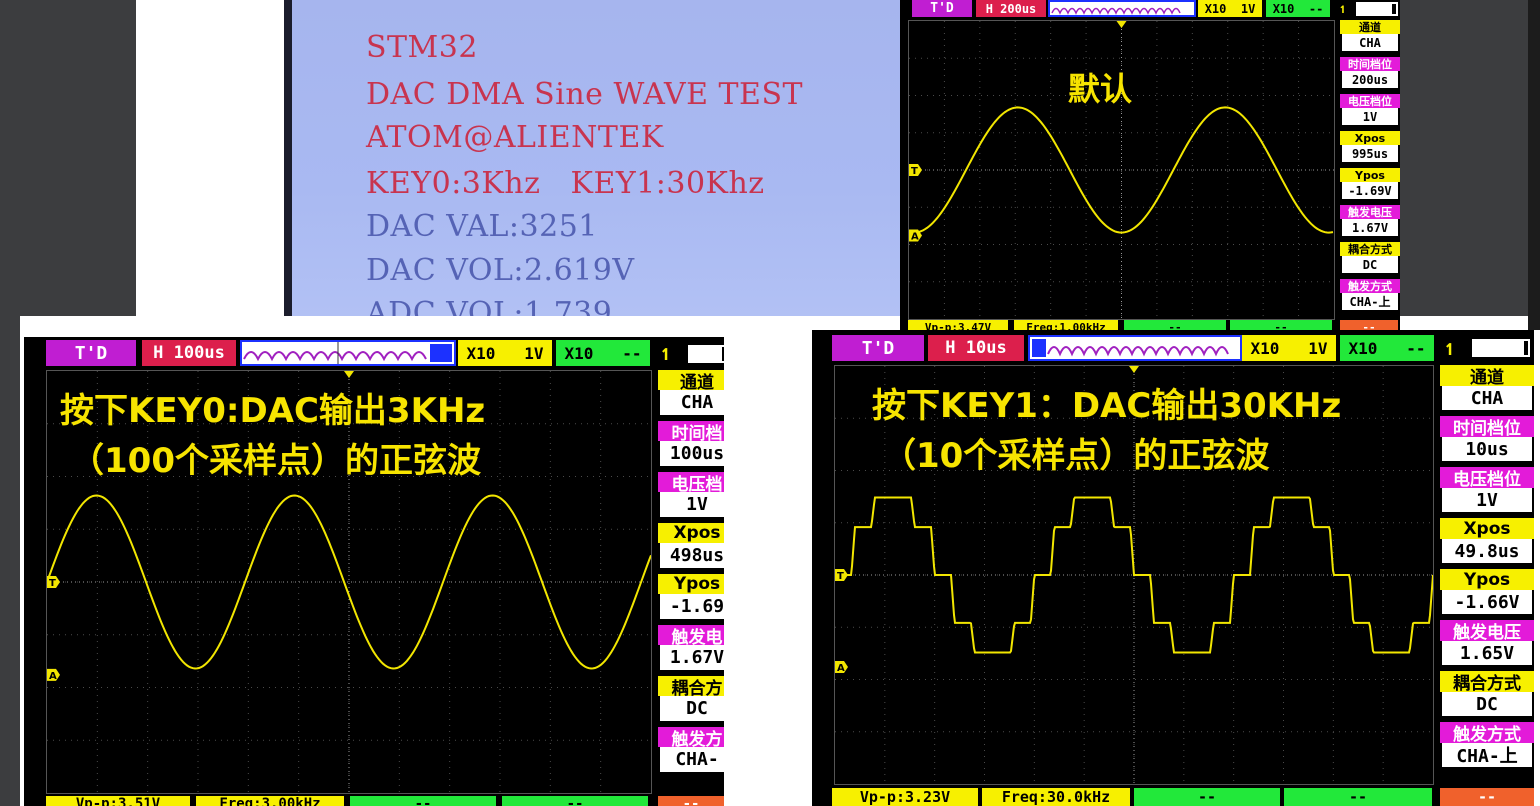 This screenshot has width=1540, height=806. Describe the element at coordinates (1011, 8) in the screenshot. I see `timebase-badge: H 200us` at that location.